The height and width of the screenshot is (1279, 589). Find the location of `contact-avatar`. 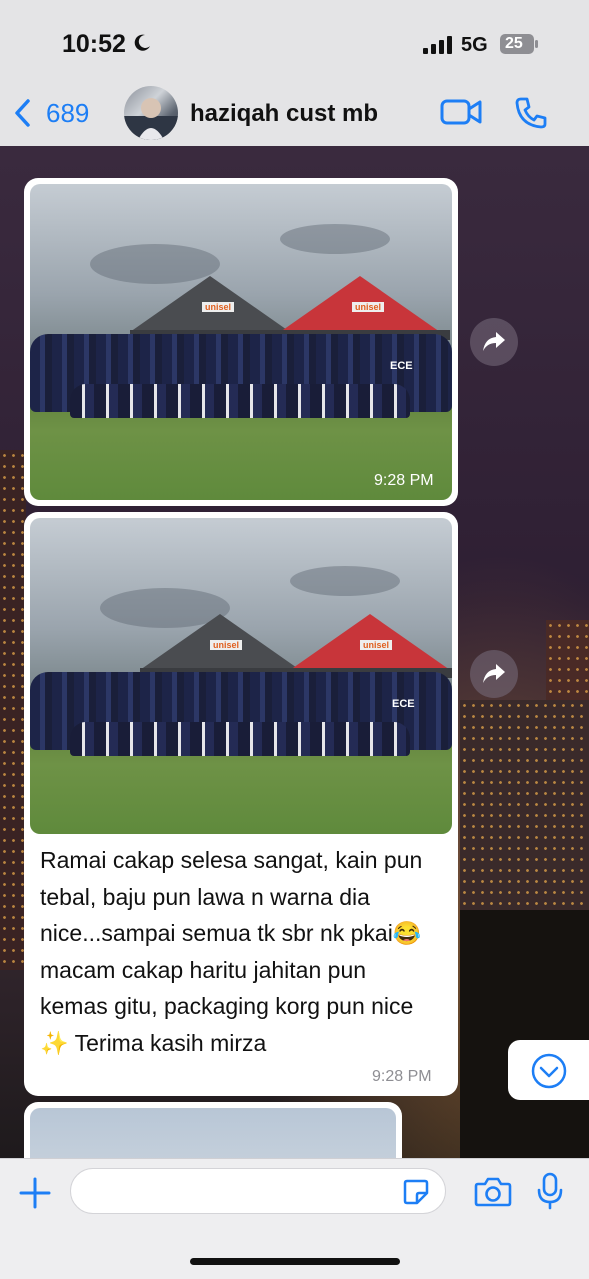

contact-avatar is located at coordinates (151, 113).